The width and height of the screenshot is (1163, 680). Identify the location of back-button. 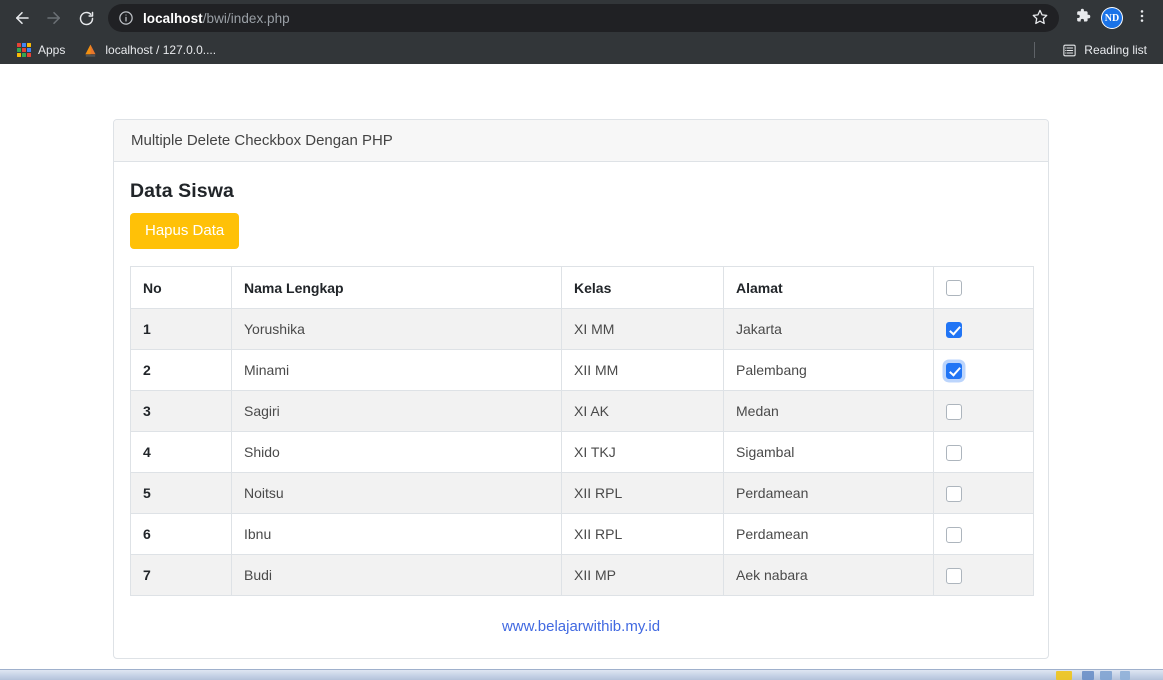
(22, 18).